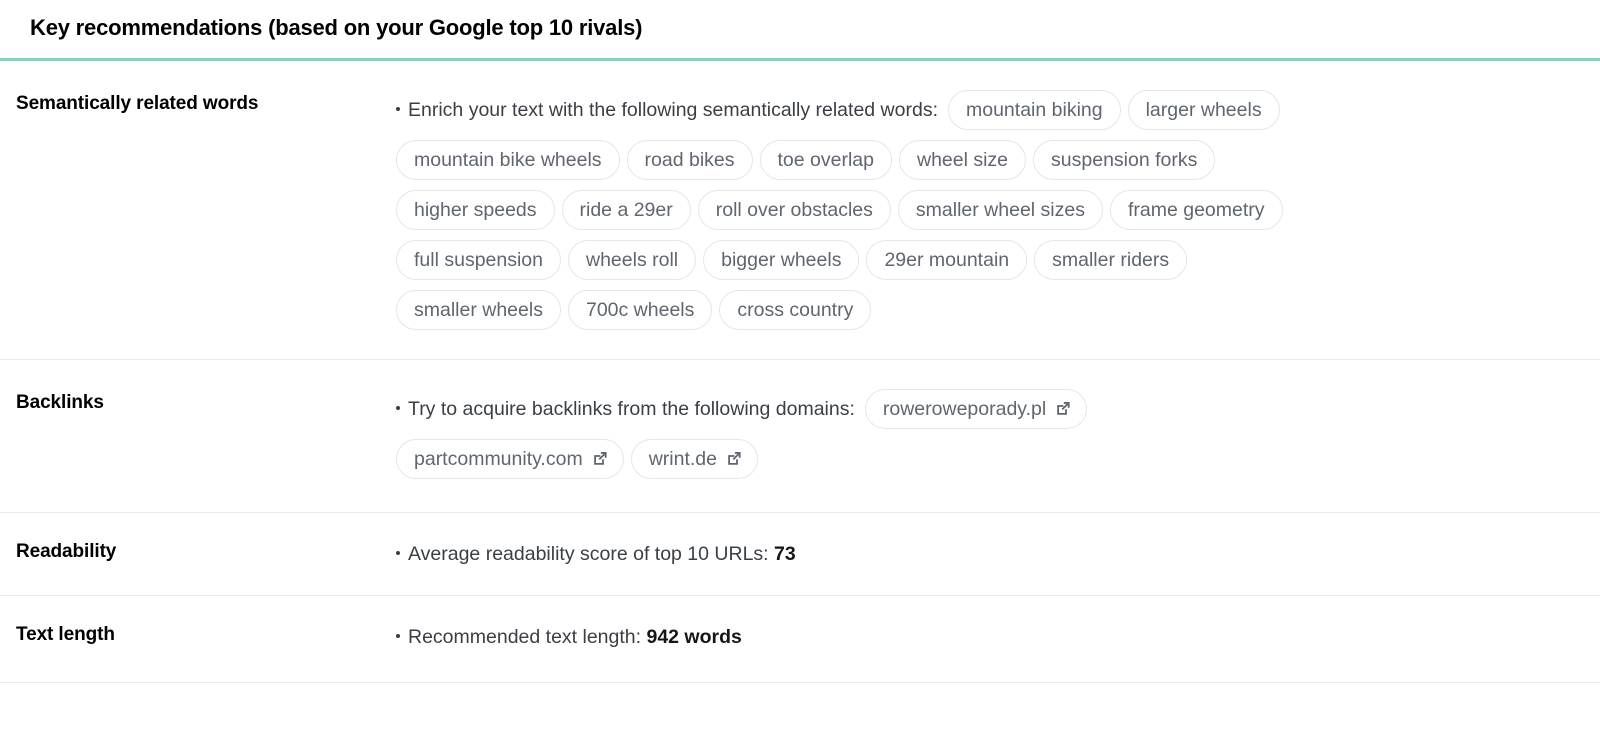 The width and height of the screenshot is (1600, 749). Describe the element at coordinates (825, 160) in the screenshot. I see `semantic-word-pill: toe overlap` at that location.